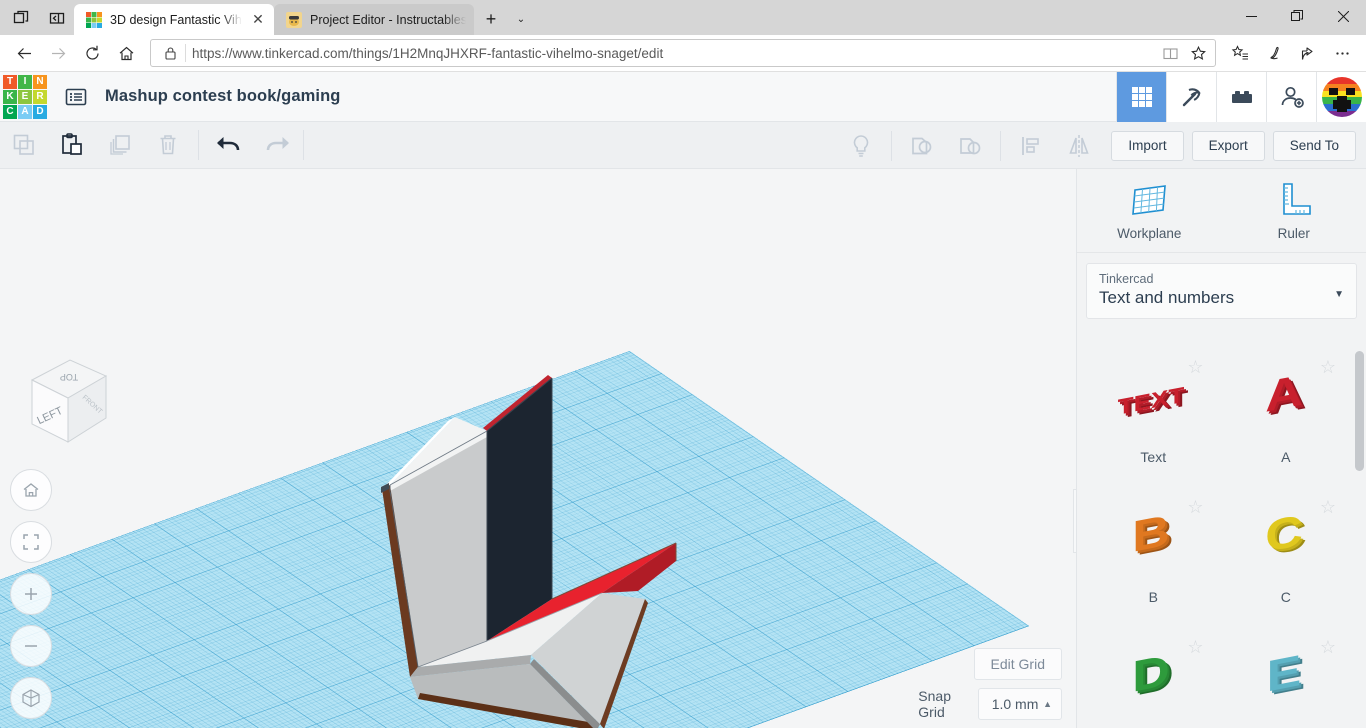 This screenshot has width=1366, height=728. I want to click on browser-tab-instructables: Project Editor - Instructables, so click(374, 19).